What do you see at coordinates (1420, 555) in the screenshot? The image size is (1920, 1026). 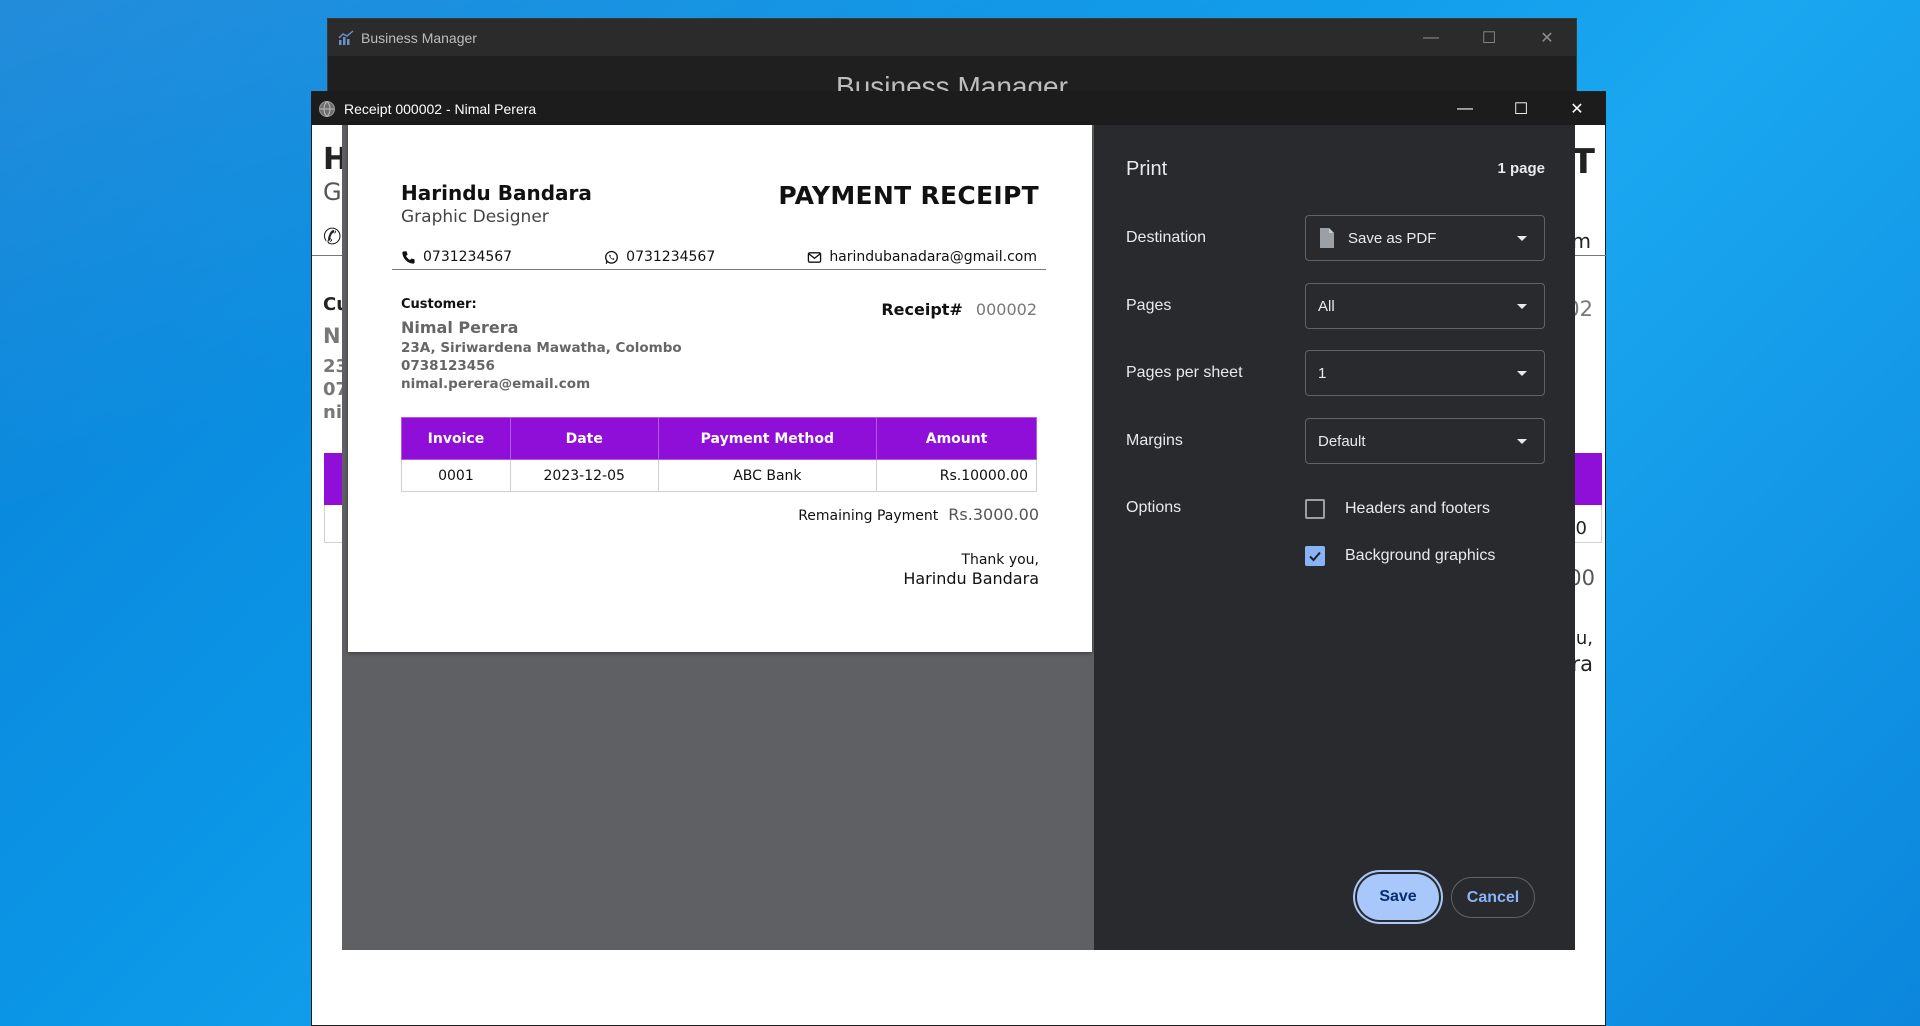 I see `background-graphics-label: Background graphics` at bounding box center [1420, 555].